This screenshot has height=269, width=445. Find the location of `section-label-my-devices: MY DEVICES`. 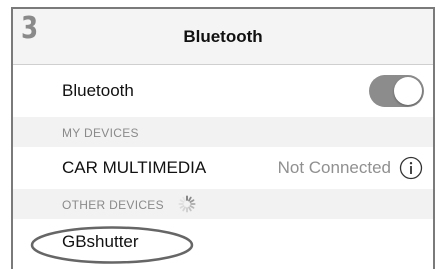

section-label-my-devices: MY DEVICES is located at coordinates (100, 133).